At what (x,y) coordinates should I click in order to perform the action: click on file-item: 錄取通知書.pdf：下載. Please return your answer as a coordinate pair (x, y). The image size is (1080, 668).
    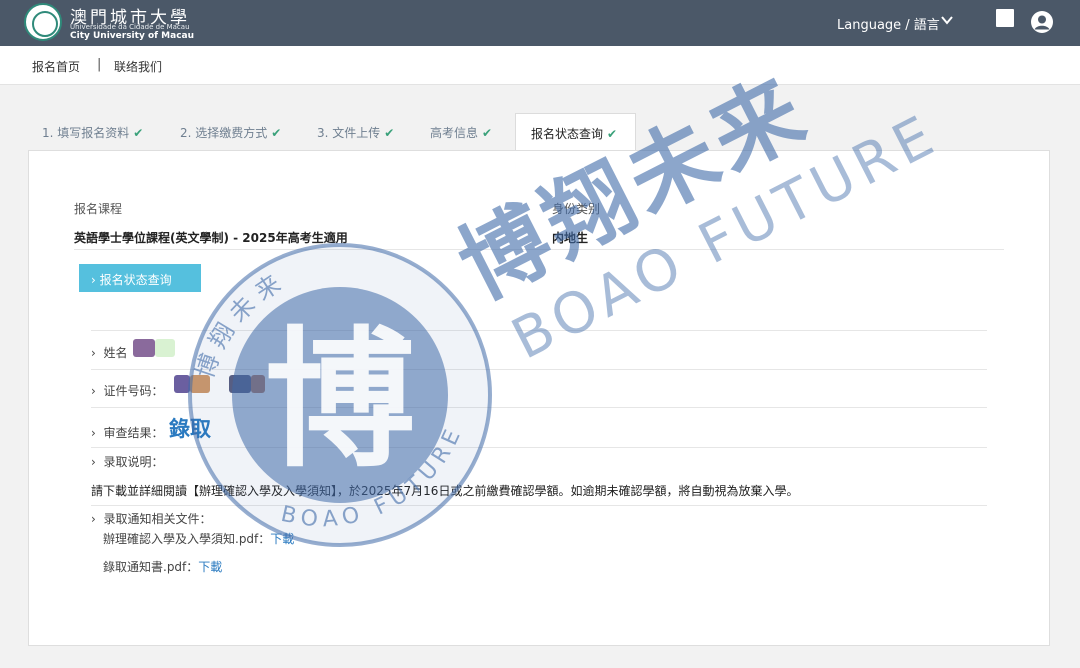
    Looking at the image, I should click on (162, 566).